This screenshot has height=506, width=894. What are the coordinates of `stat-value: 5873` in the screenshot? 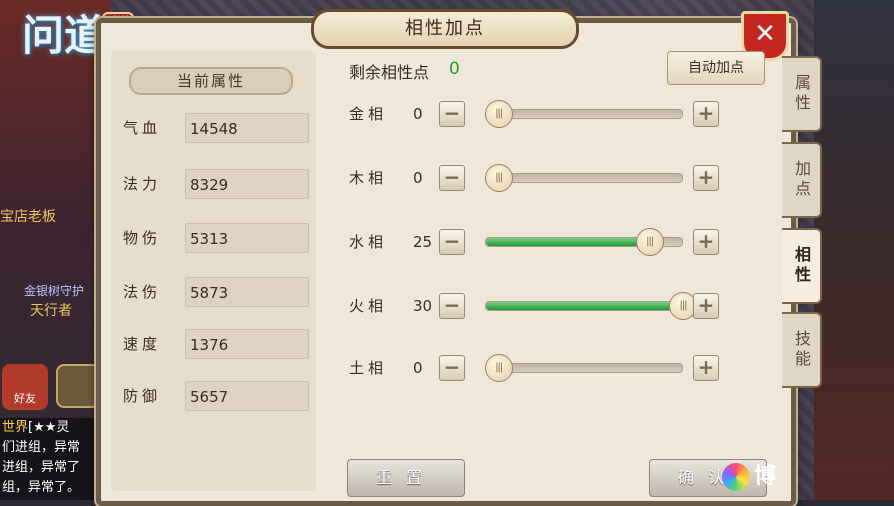 It's located at (247, 292).